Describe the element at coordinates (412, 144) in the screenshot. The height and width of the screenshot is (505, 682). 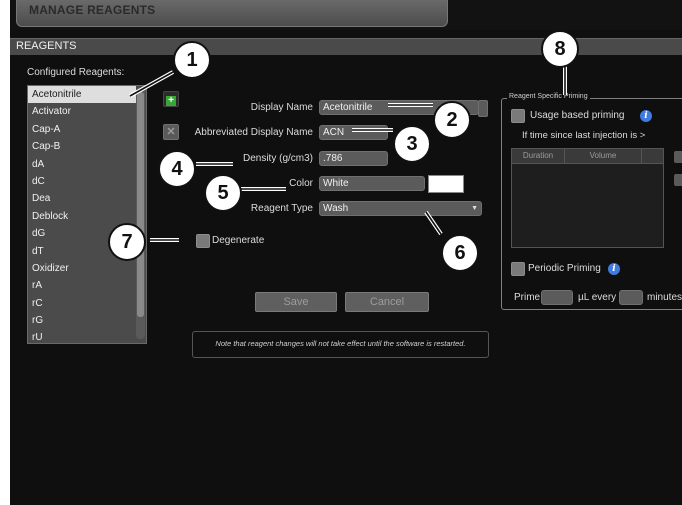
I see `callout-3: 3` at that location.